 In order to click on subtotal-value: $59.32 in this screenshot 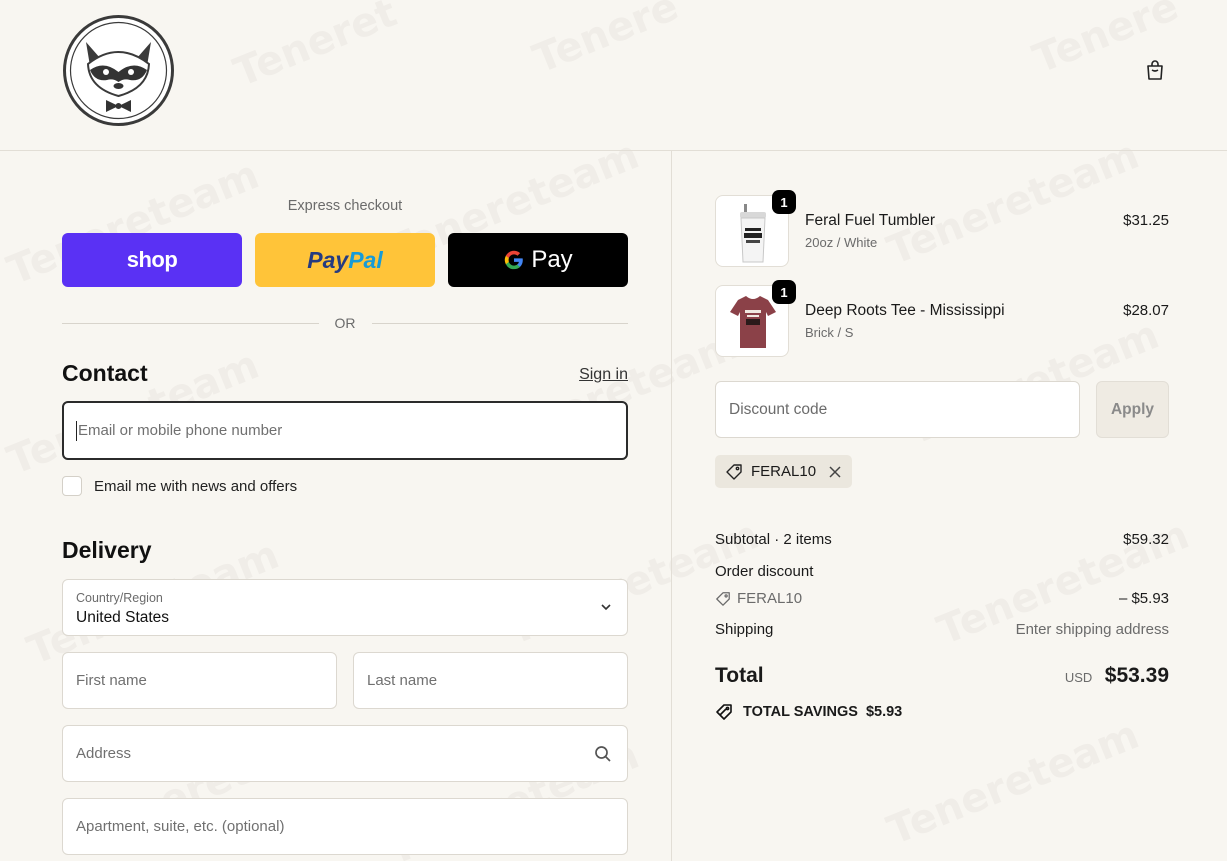, I will do `click(1146, 539)`.